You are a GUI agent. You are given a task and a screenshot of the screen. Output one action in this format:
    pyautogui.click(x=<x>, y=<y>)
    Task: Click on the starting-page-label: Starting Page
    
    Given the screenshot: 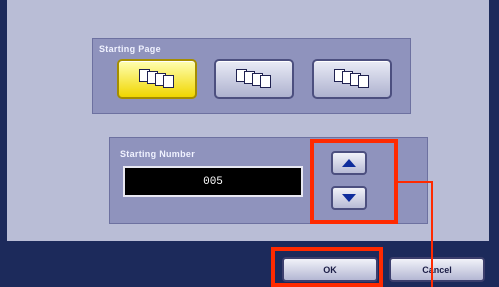 What is the action you would take?
    pyautogui.click(x=130, y=49)
    